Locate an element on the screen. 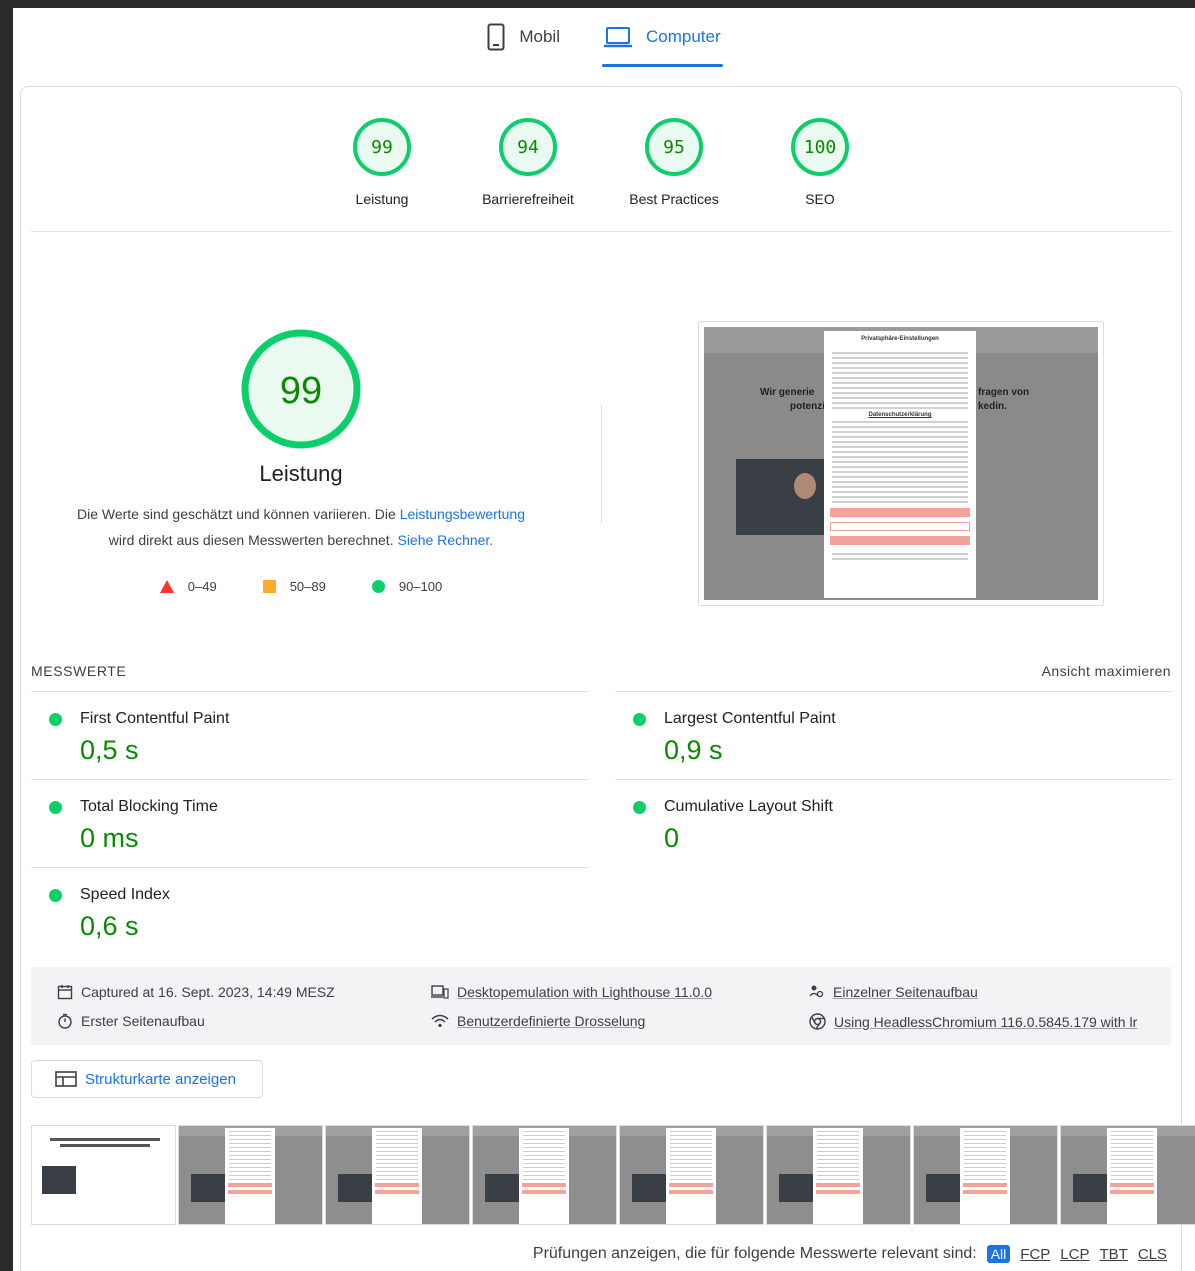 This screenshot has width=1195, height=1271. tab-desktop-label: Computer is located at coordinates (683, 36).